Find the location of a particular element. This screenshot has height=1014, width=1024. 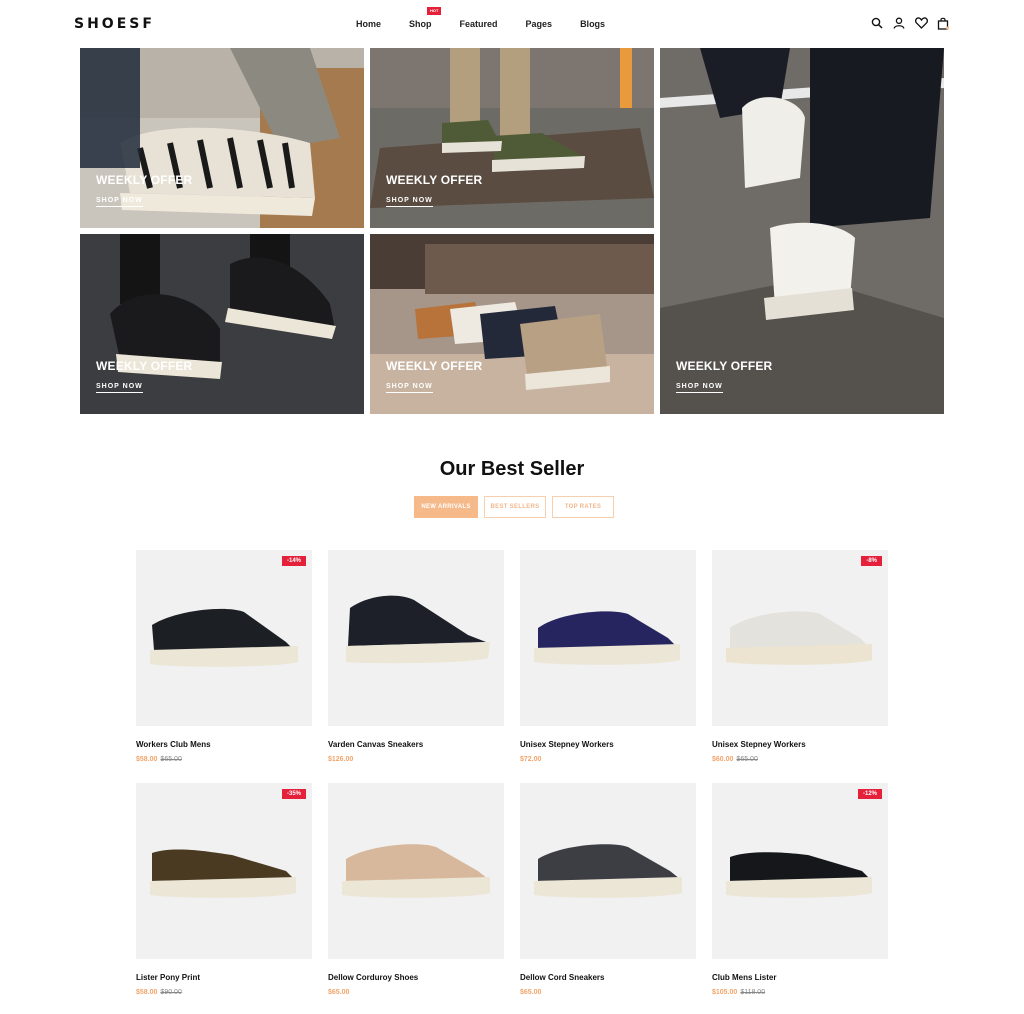

banner-tile-1: WEEKLY OFFER SHOP NOW is located at coordinates (222, 138).